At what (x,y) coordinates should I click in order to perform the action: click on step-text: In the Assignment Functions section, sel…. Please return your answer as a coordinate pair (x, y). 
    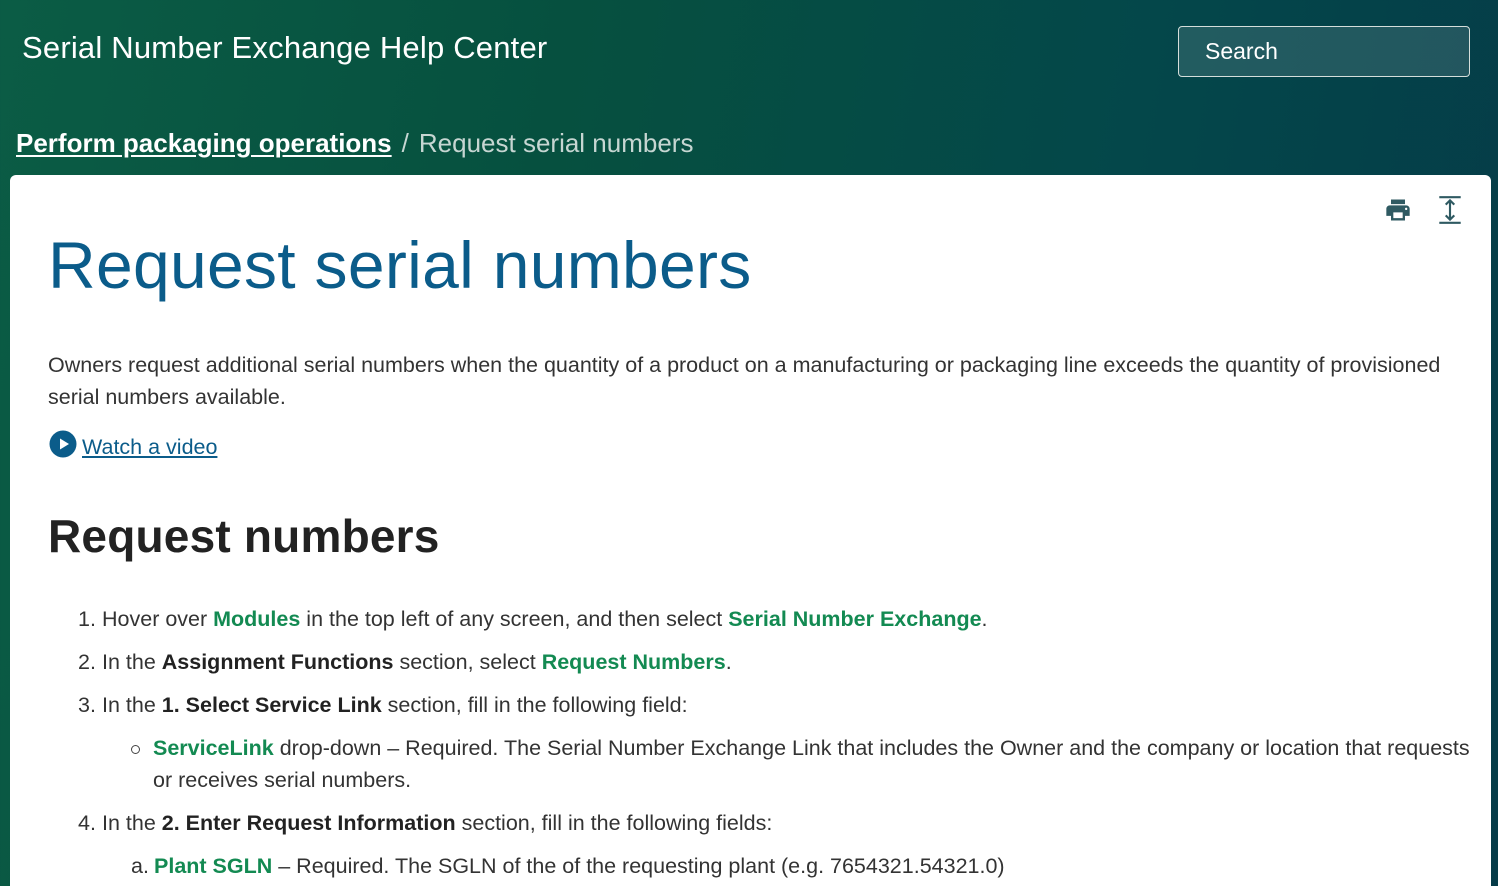
    Looking at the image, I should click on (417, 662).